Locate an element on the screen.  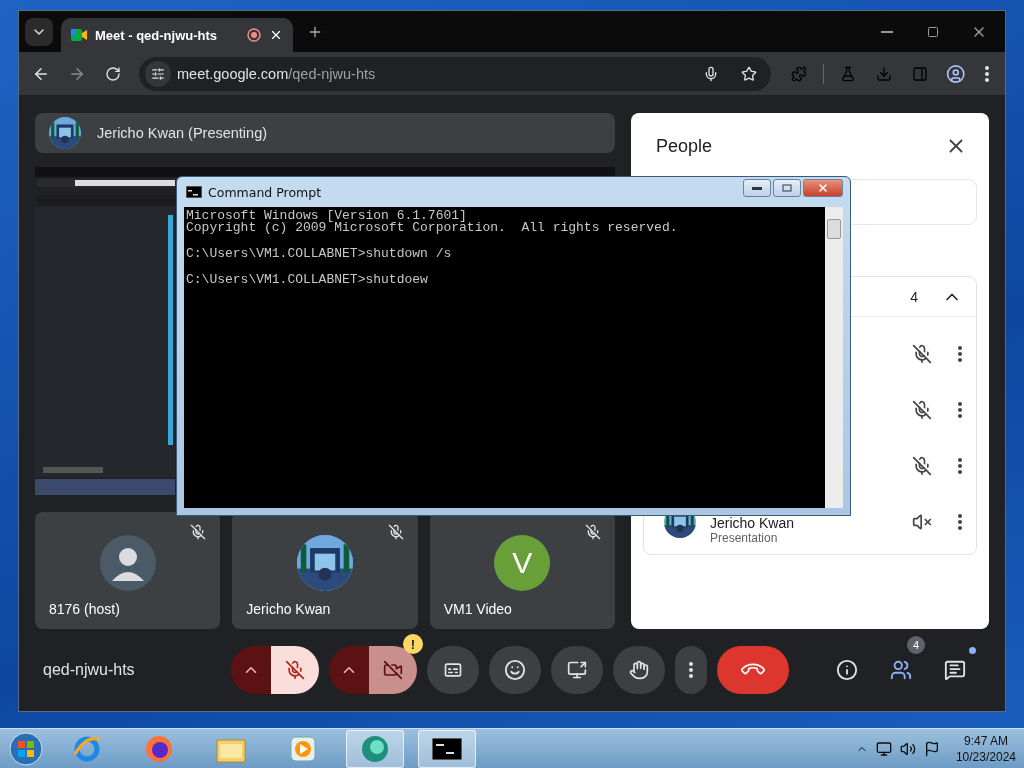
recording-icon is located at coordinates (254, 35).